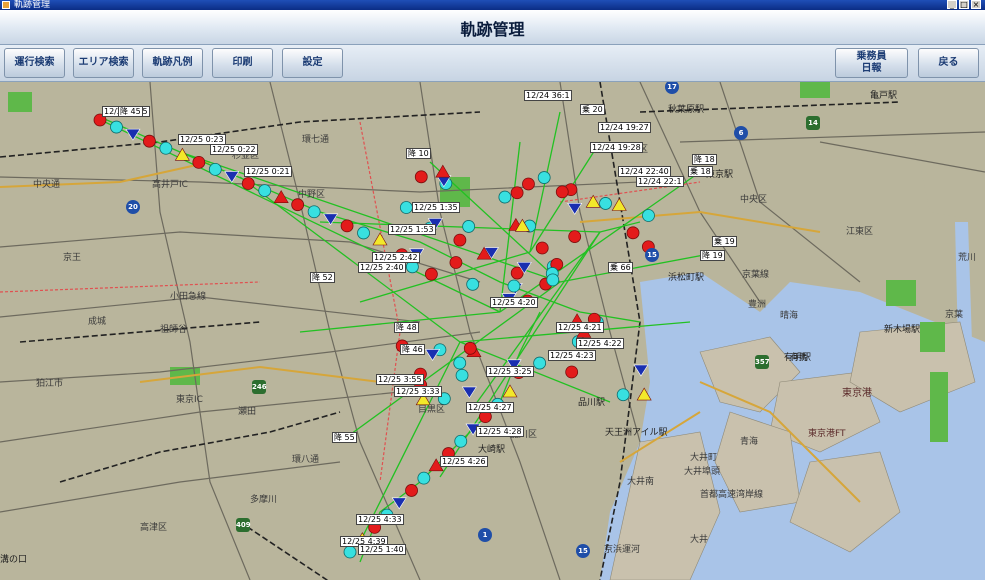 The width and height of the screenshot is (985, 580). What do you see at coordinates (686, 278) in the screenshot?
I see `station-label: 浜松町駅` at bounding box center [686, 278].